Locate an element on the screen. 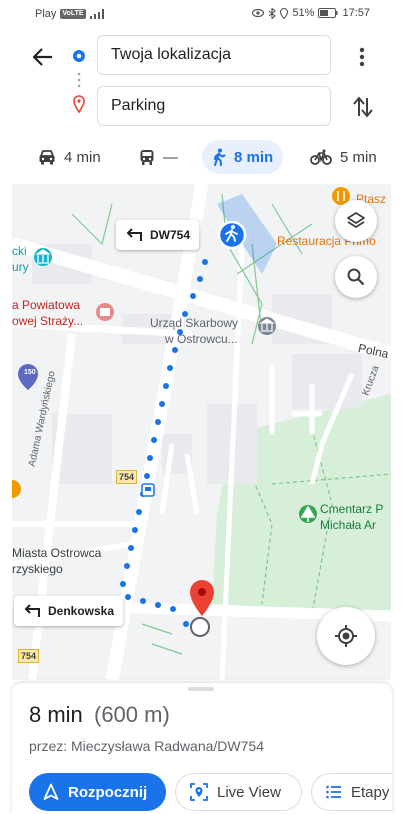  swap-button is located at coordinates (363, 107).